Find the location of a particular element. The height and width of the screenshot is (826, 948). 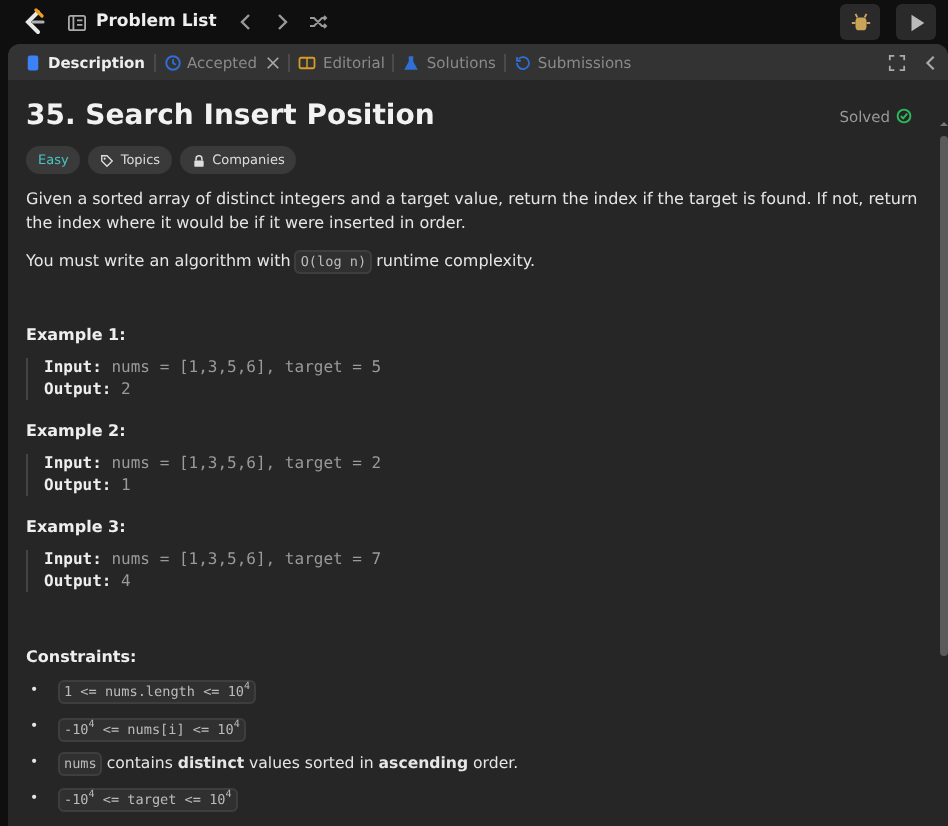

output-value: 4 is located at coordinates (126, 580).